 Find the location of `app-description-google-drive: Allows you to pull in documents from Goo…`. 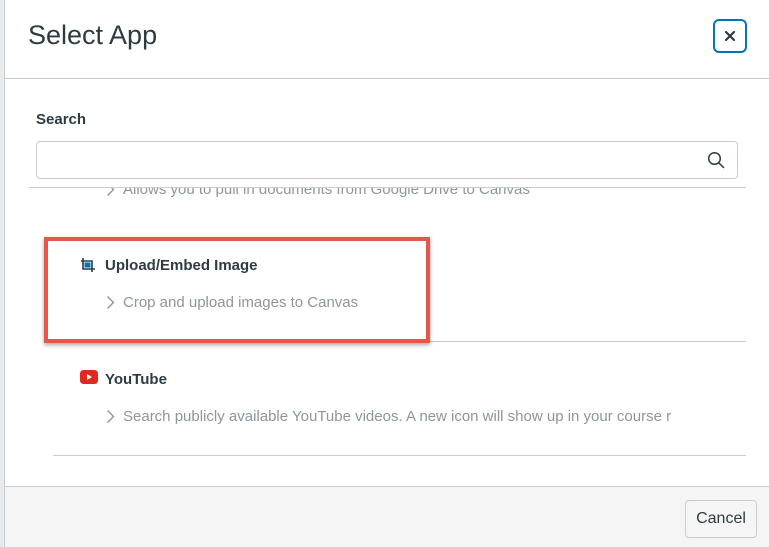

app-description-google-drive: Allows you to pull in documents from Goo… is located at coordinates (318, 193).